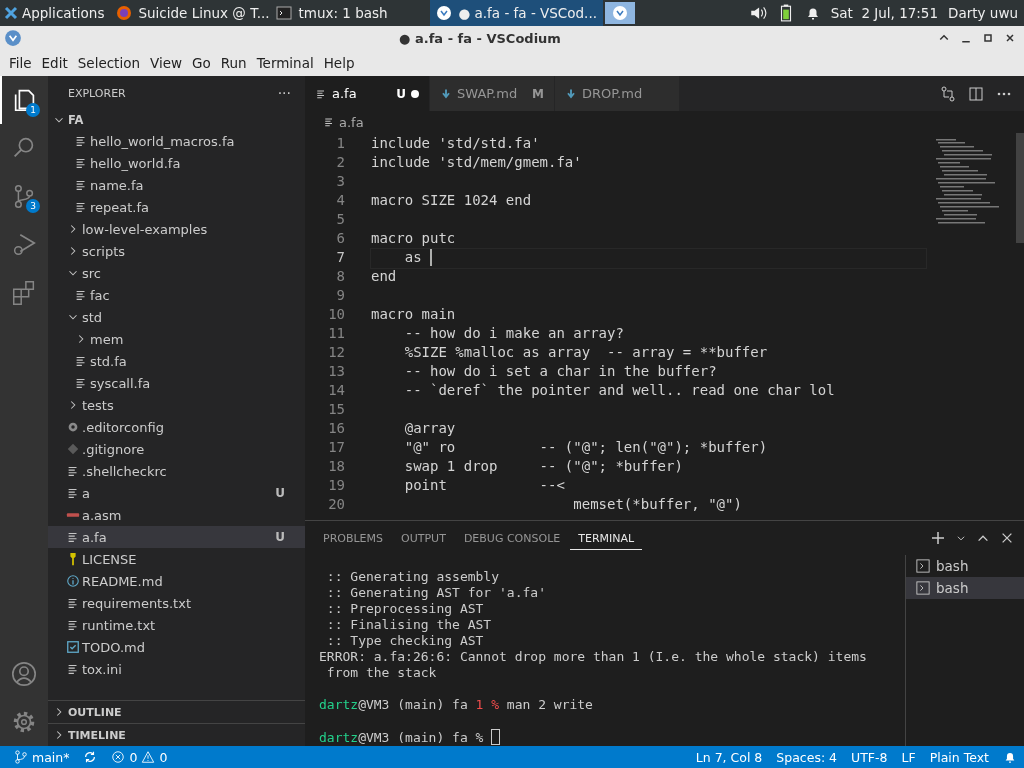 The height and width of the screenshot is (768, 1024). Describe the element at coordinates (285, 63) in the screenshot. I see `menu-item: Terminal` at that location.